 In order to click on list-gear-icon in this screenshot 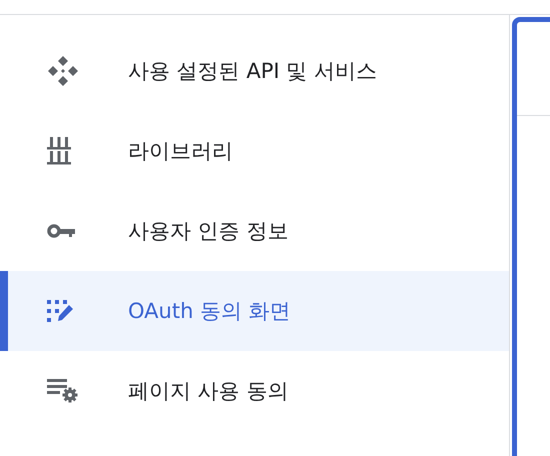, I will do `click(63, 391)`.